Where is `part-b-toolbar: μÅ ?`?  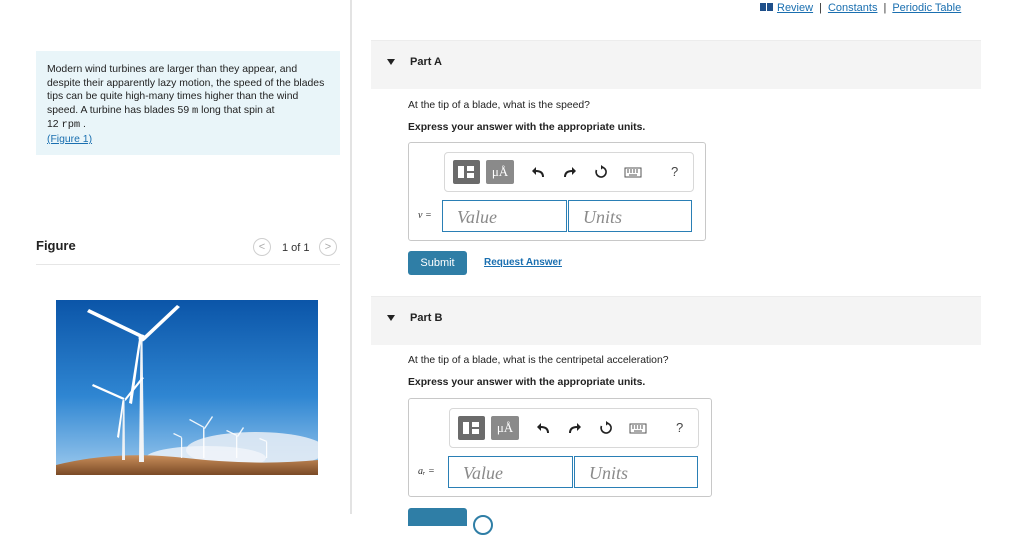
part-b-toolbar: μÅ ? is located at coordinates (574, 428).